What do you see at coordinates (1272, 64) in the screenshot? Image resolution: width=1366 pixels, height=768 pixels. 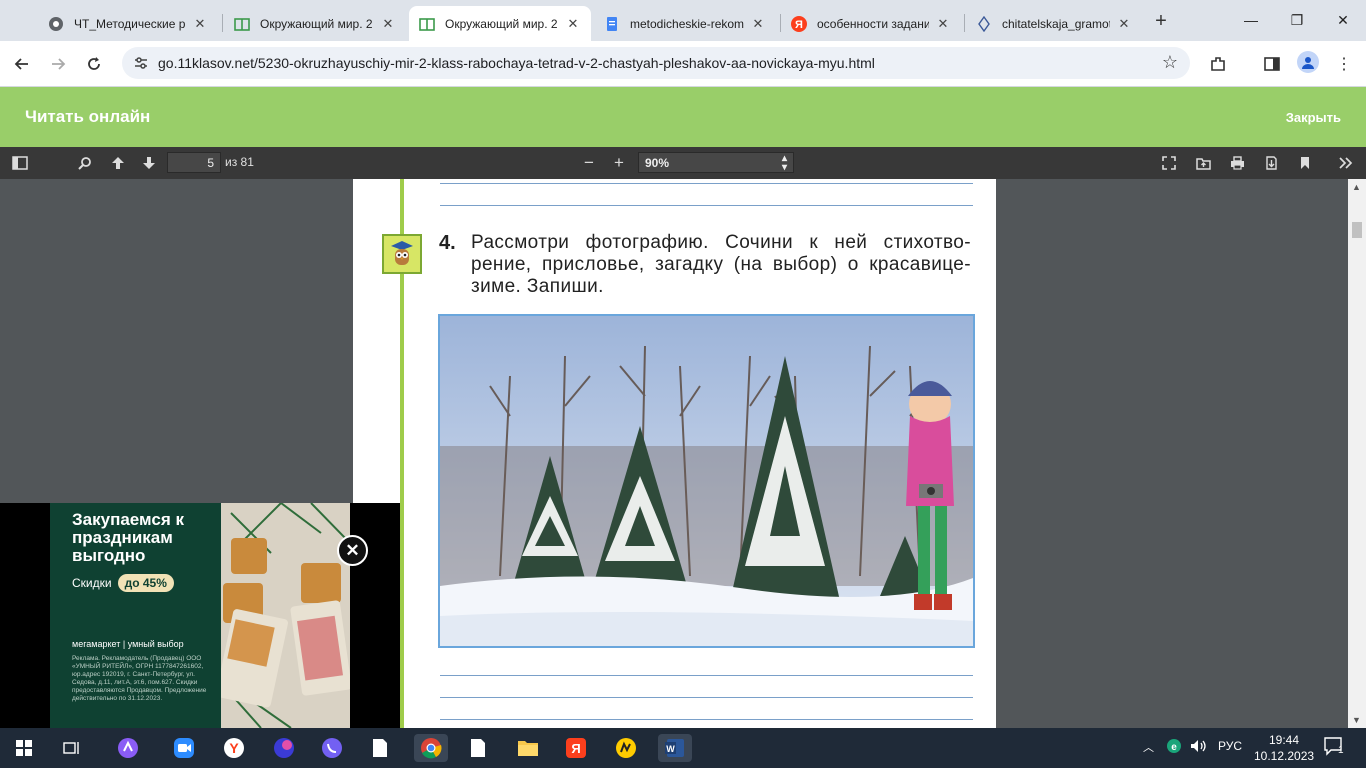 I see `side-panel-icon` at bounding box center [1272, 64].